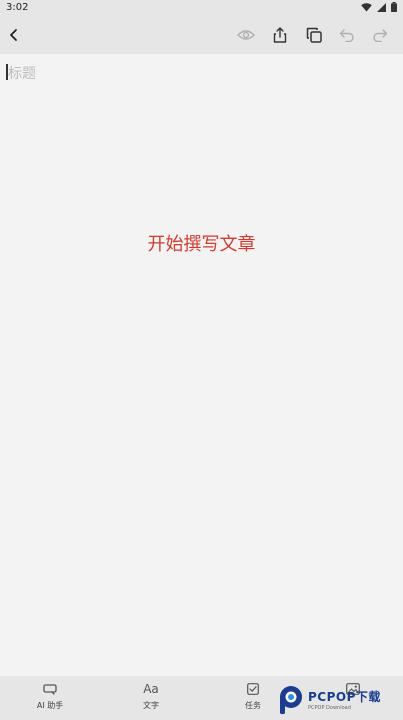  I want to click on task-tab: 任务, so click(253, 695).